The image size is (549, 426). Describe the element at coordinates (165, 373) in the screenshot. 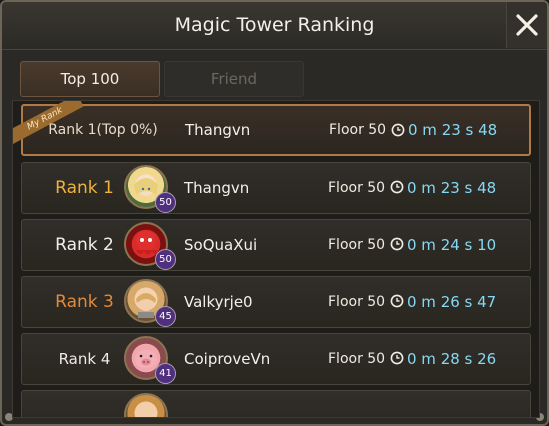

I see `level-badge: 41` at that location.